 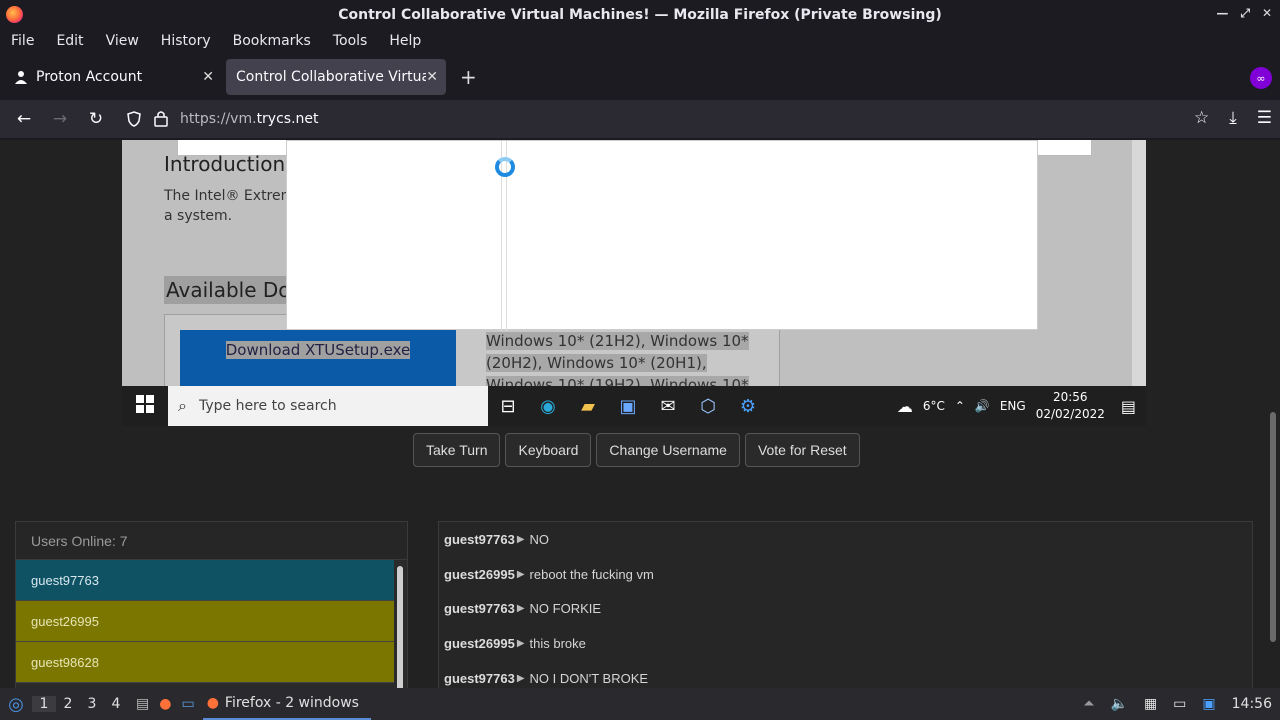 I want to click on firefox-launcher-icon: ●, so click(x=165, y=704).